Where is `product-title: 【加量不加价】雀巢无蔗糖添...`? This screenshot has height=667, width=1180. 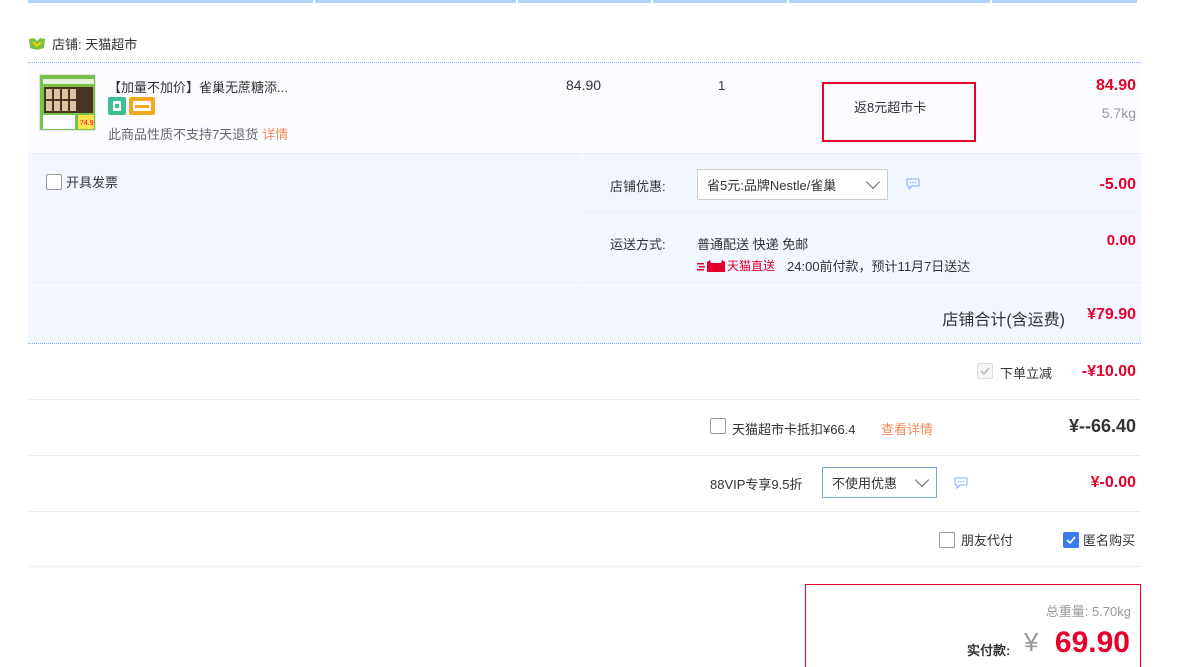 product-title: 【加量不加价】雀巢无蔗糖添... is located at coordinates (218, 86).